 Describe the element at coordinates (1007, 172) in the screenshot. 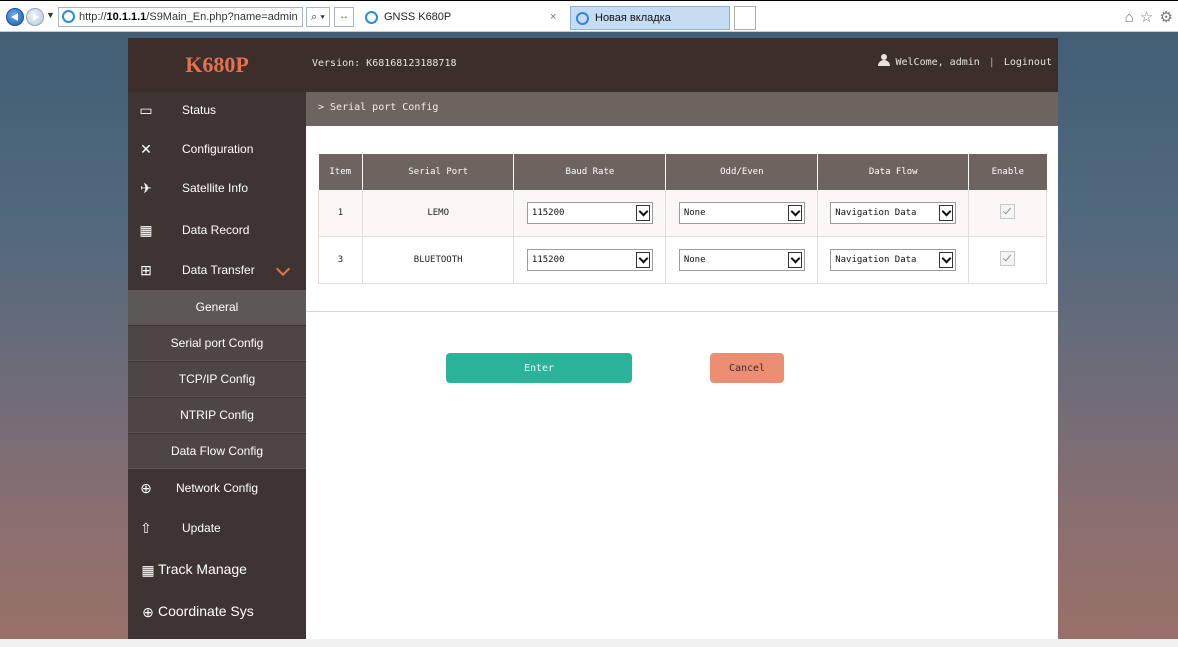

I see `column-header: Enable` at that location.